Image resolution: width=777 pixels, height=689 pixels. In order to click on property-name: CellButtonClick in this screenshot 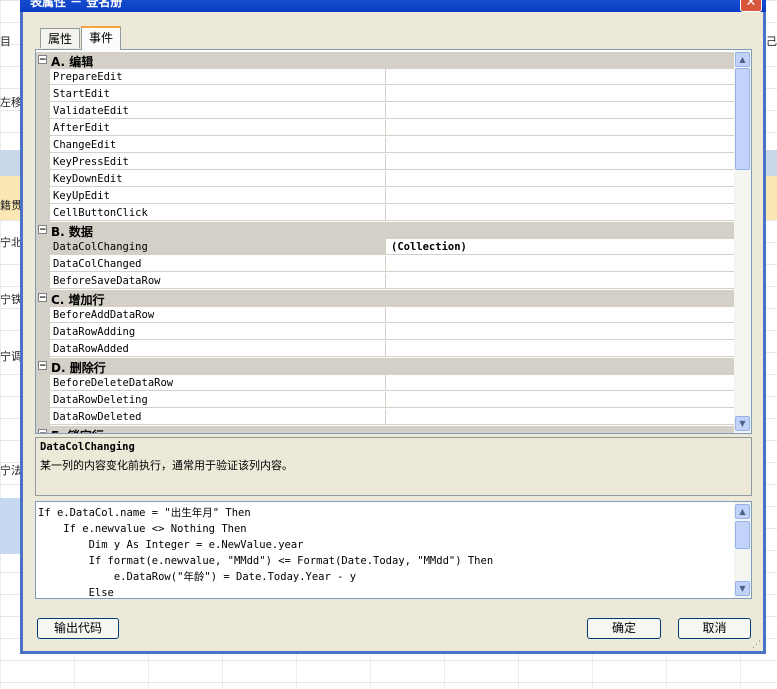, I will do `click(218, 213)`.